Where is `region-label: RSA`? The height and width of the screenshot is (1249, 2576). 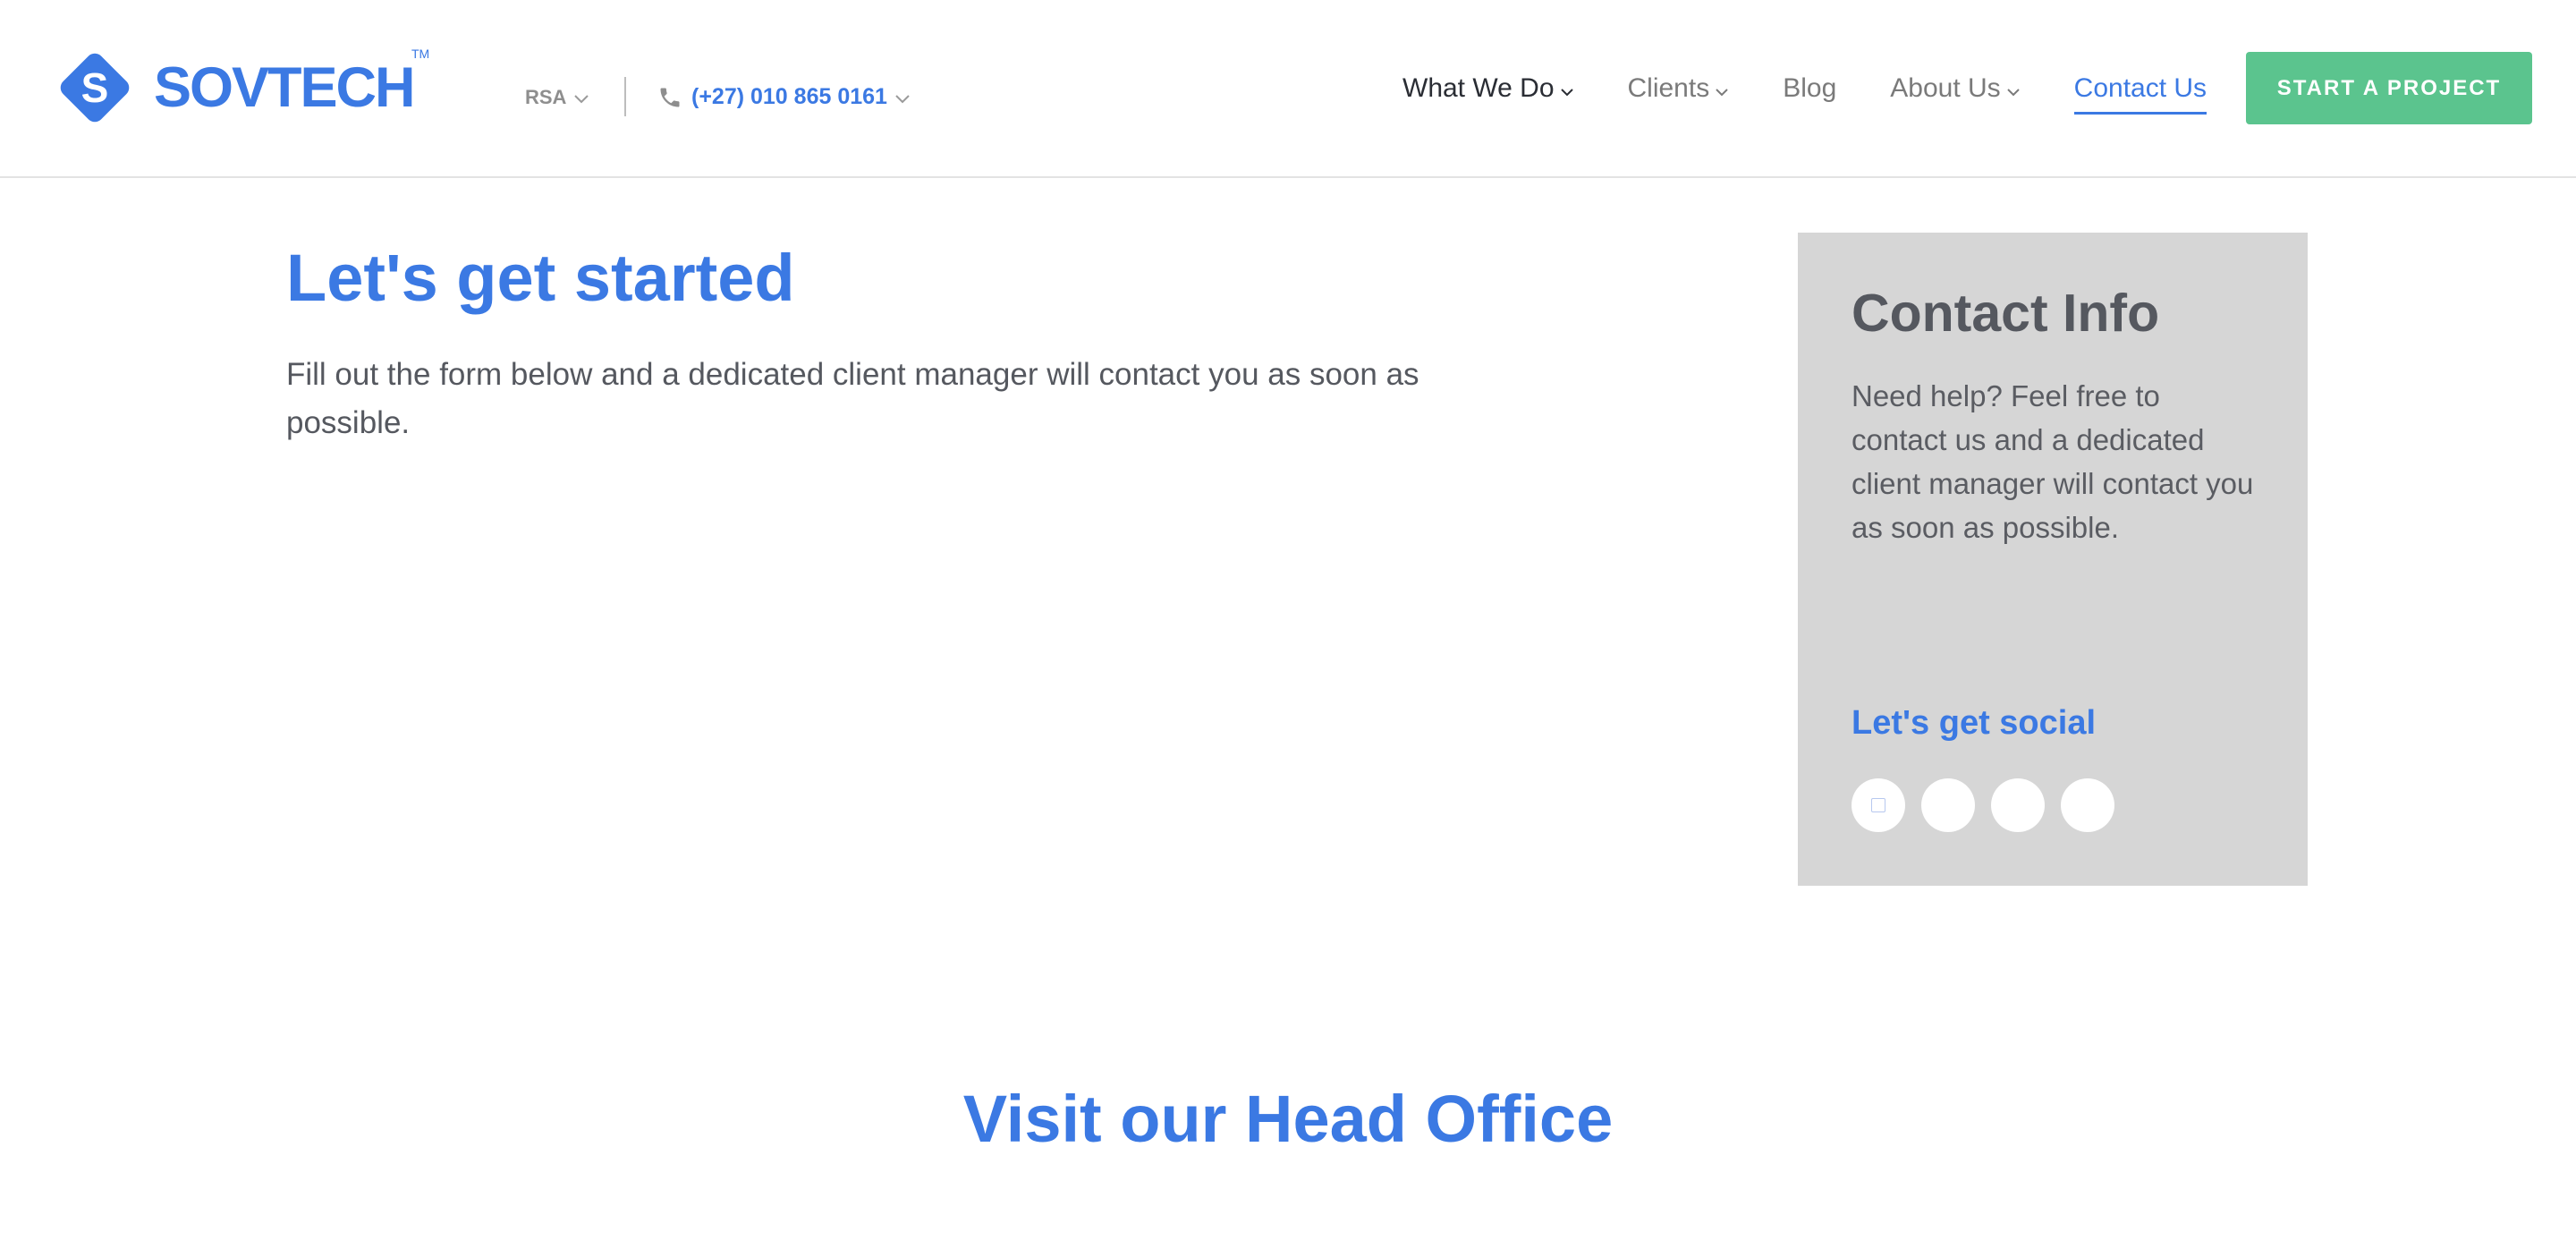
region-label: RSA is located at coordinates (546, 97).